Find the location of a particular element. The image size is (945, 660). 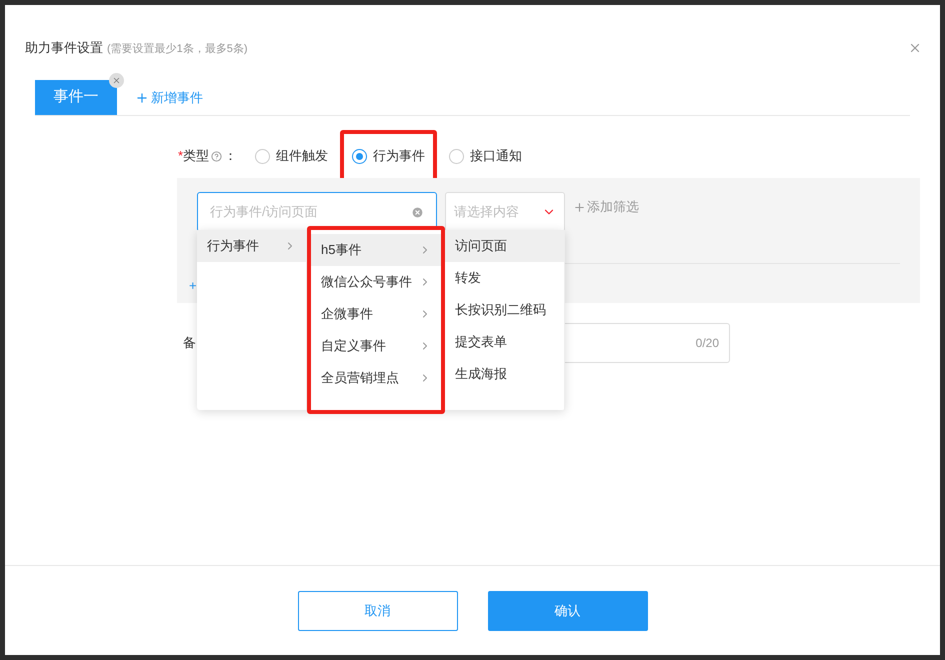

help-icon is located at coordinates (216, 156).